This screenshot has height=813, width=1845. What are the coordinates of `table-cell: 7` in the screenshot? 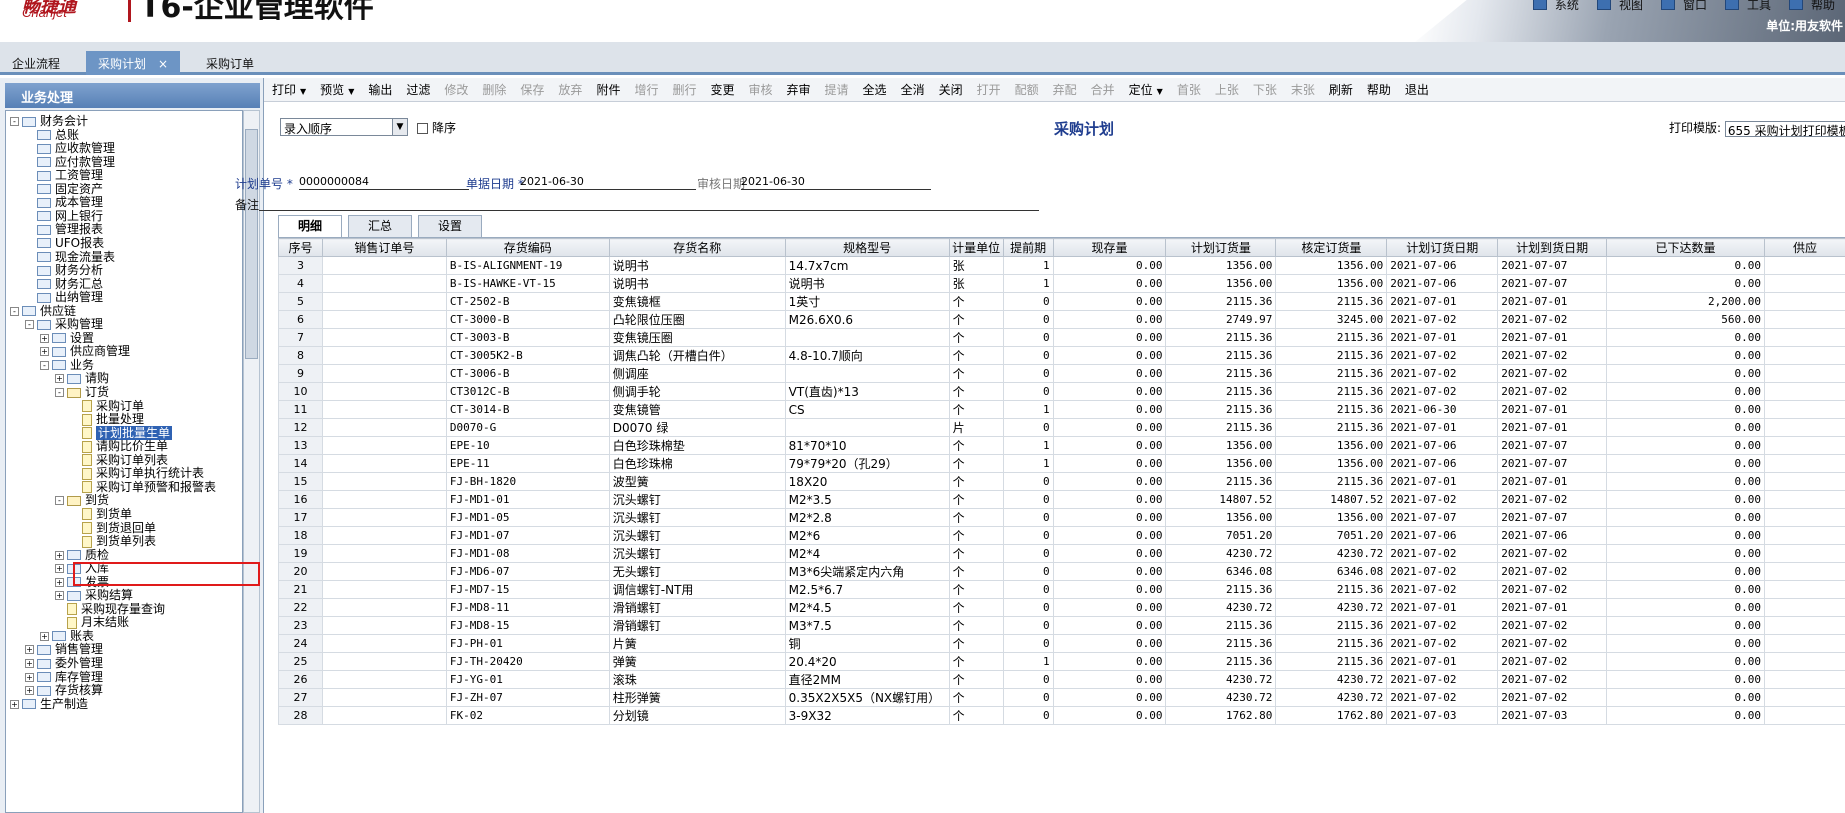 It's located at (300, 337).